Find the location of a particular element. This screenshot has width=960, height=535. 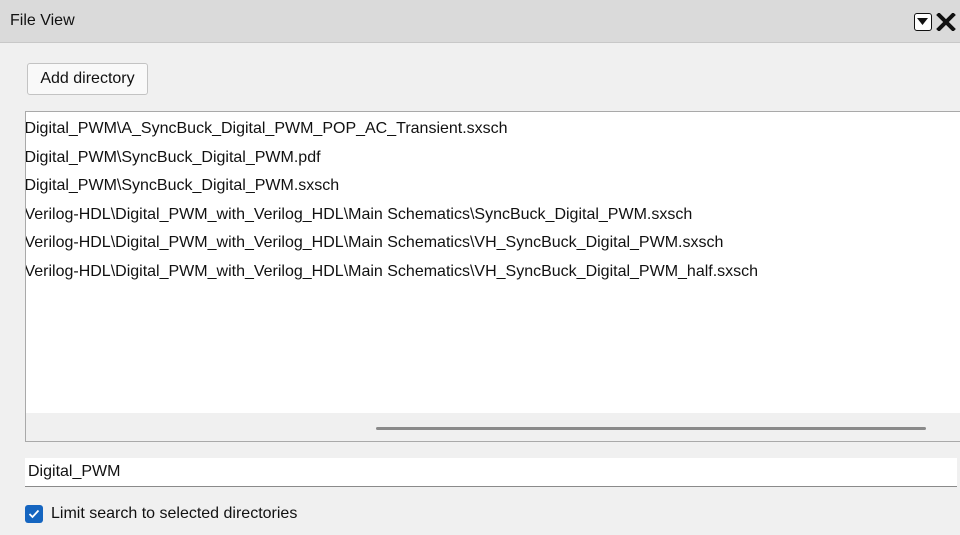

limit-search-option: Limit search to selected directories is located at coordinates (161, 514).